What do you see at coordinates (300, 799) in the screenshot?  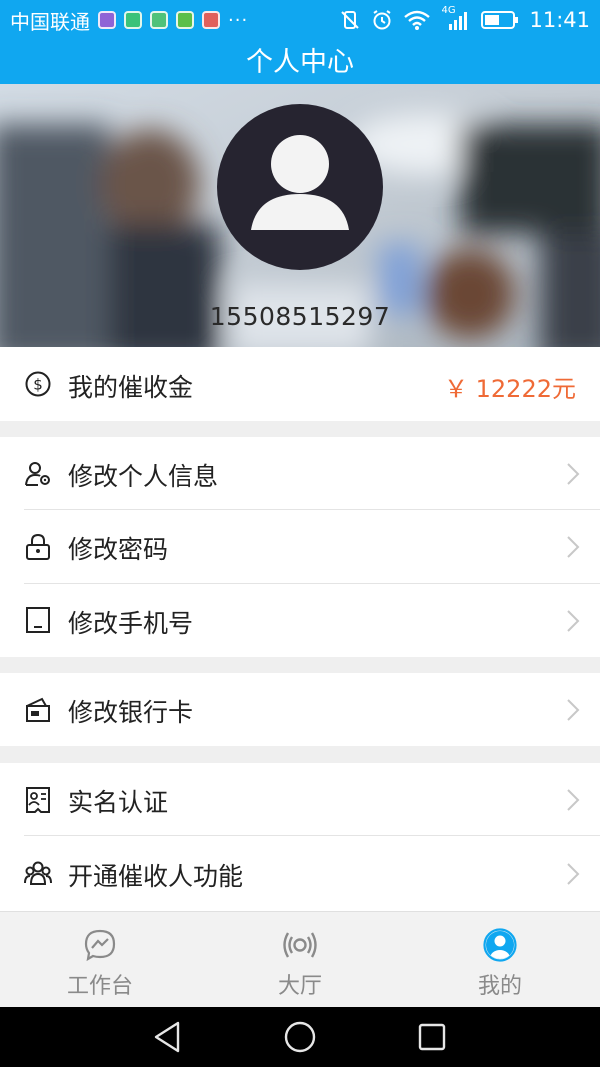 I see `menu-item-real-name-auth: 实名认证` at bounding box center [300, 799].